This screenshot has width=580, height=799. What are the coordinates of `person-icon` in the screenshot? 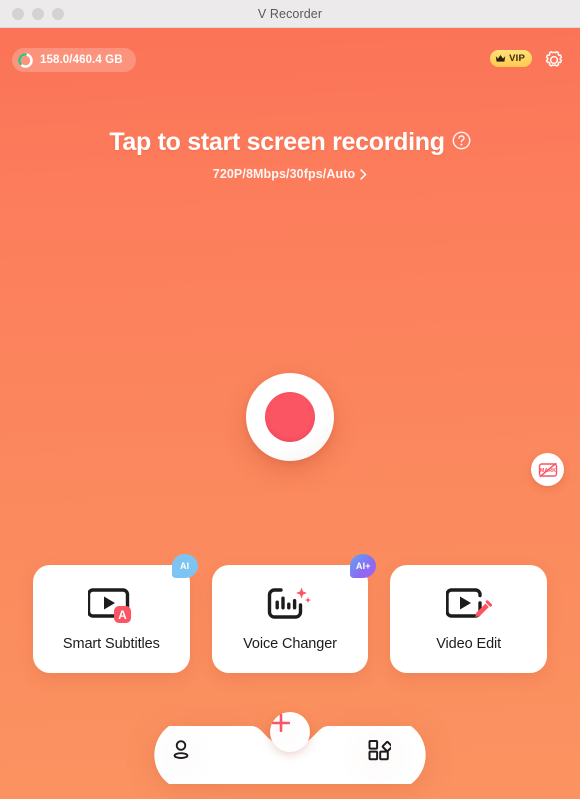 It's located at (181, 749).